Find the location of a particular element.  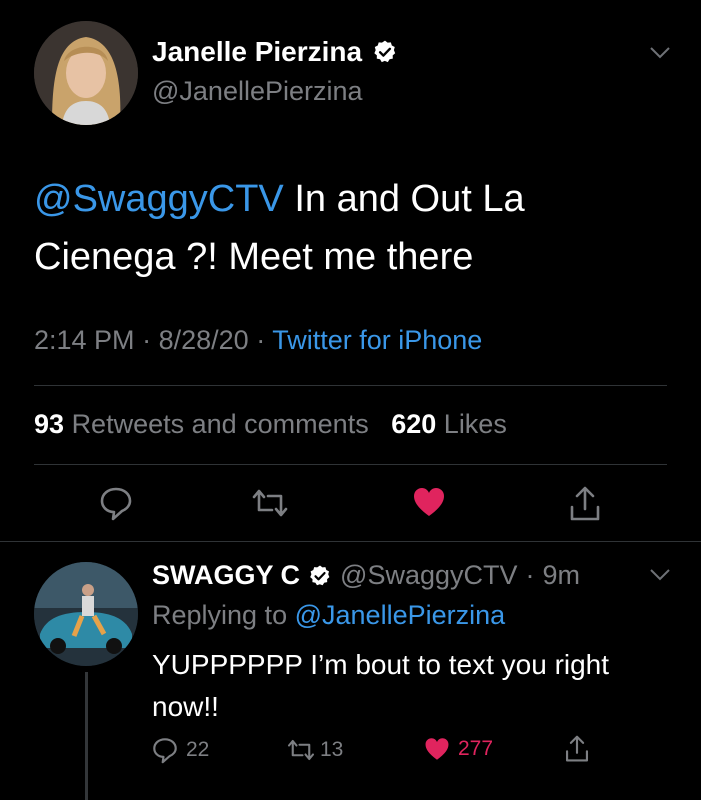

author-handle: @JanellePierzina is located at coordinates (257, 91).